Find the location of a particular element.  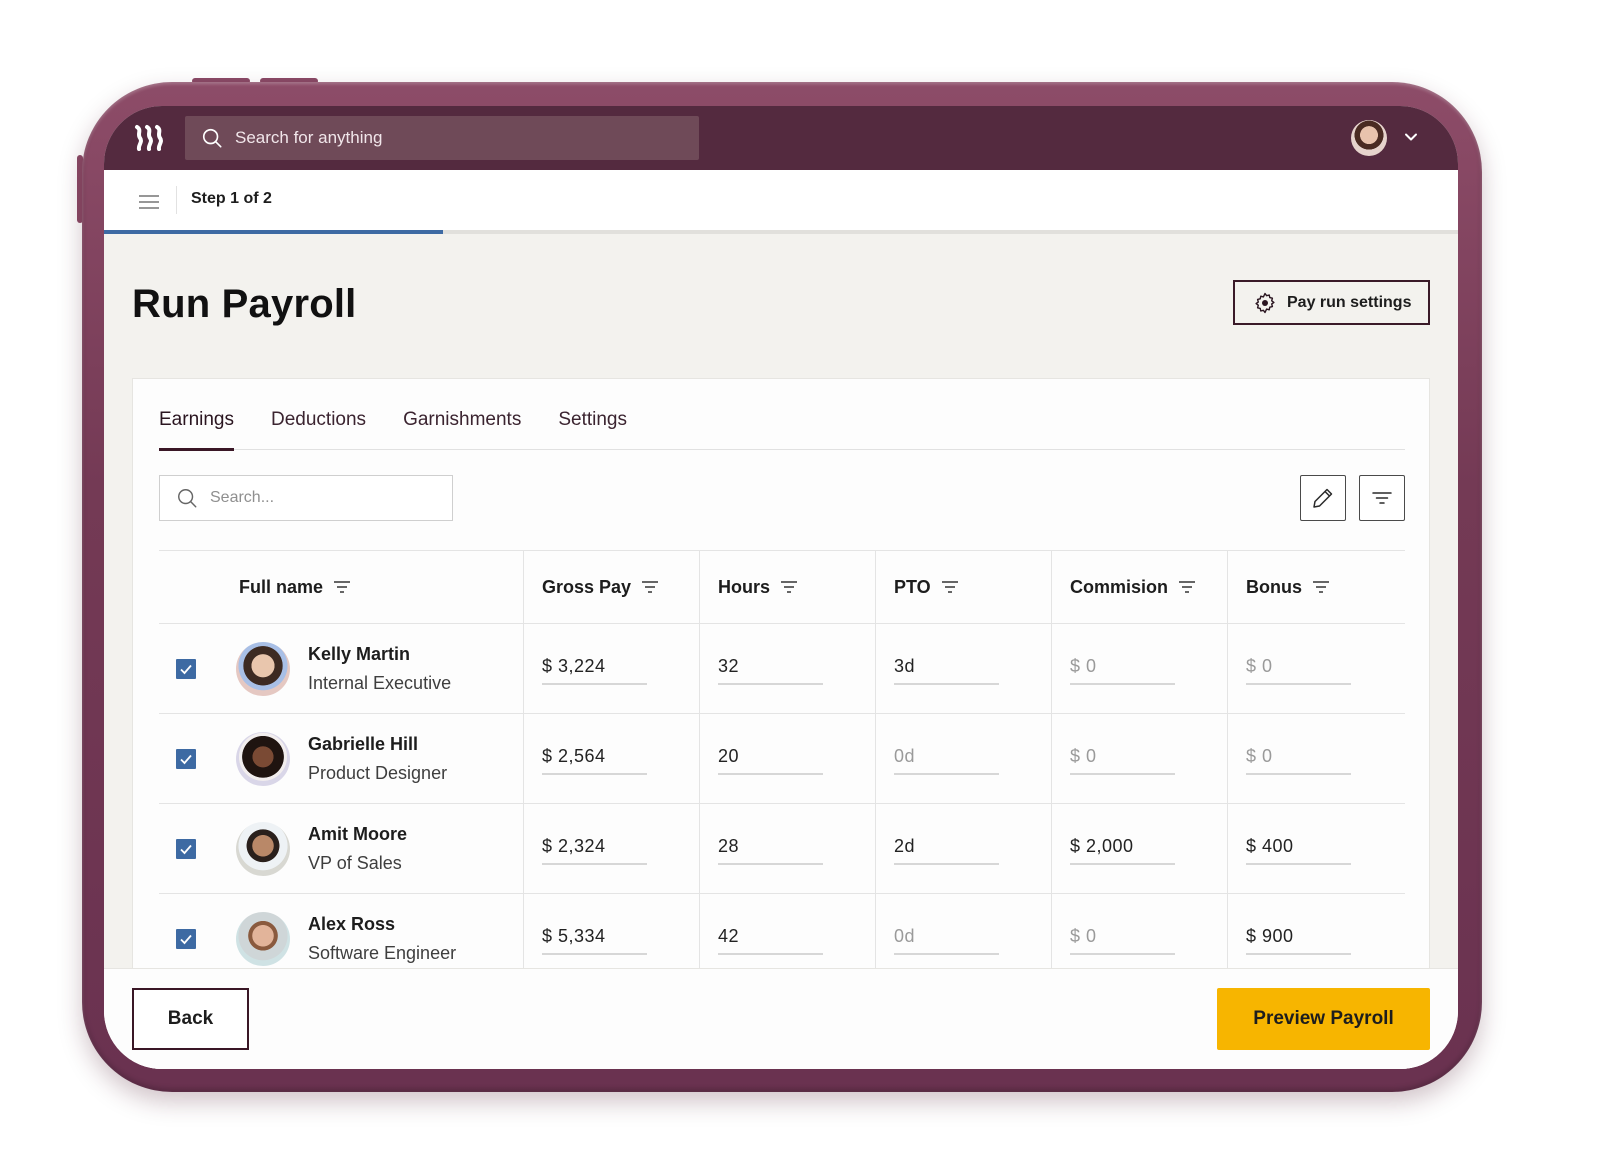

bonus-input: $ 400 is located at coordinates (1298, 849).